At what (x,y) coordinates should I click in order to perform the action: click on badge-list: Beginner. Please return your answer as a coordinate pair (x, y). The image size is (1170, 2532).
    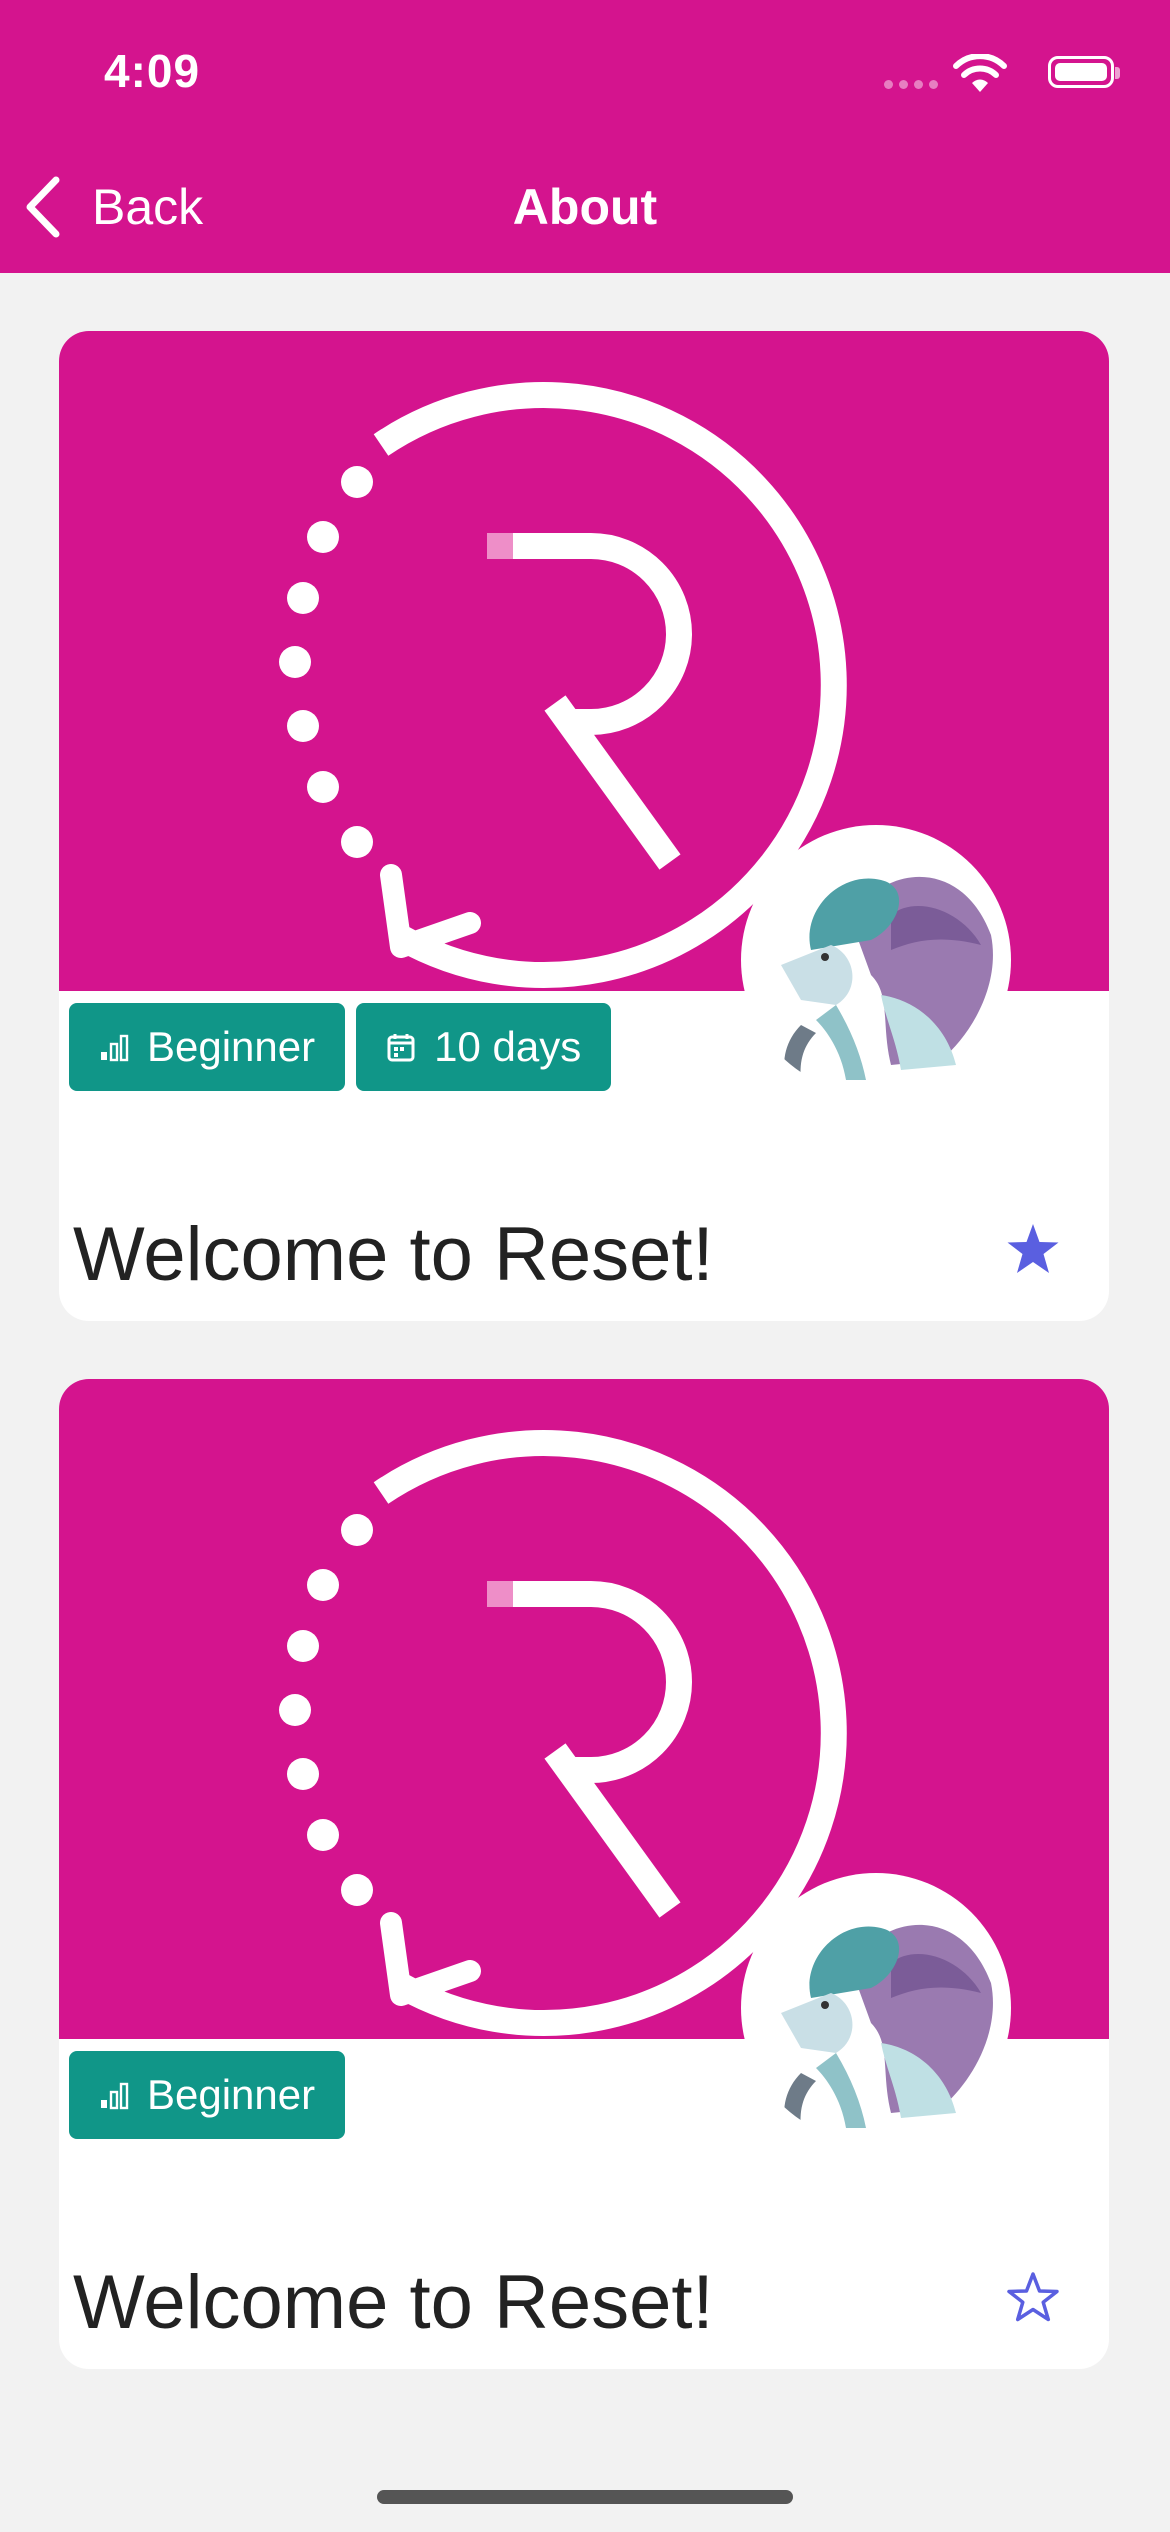
    Looking at the image, I should click on (207, 2095).